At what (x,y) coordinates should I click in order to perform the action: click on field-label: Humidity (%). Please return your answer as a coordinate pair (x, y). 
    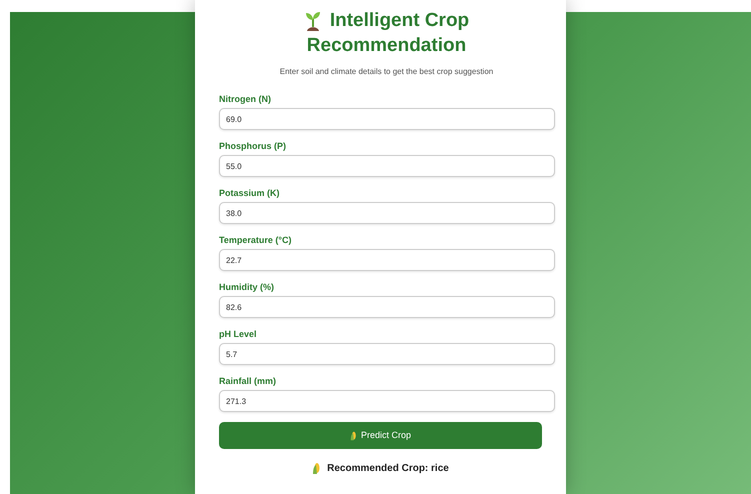
    Looking at the image, I should click on (247, 287).